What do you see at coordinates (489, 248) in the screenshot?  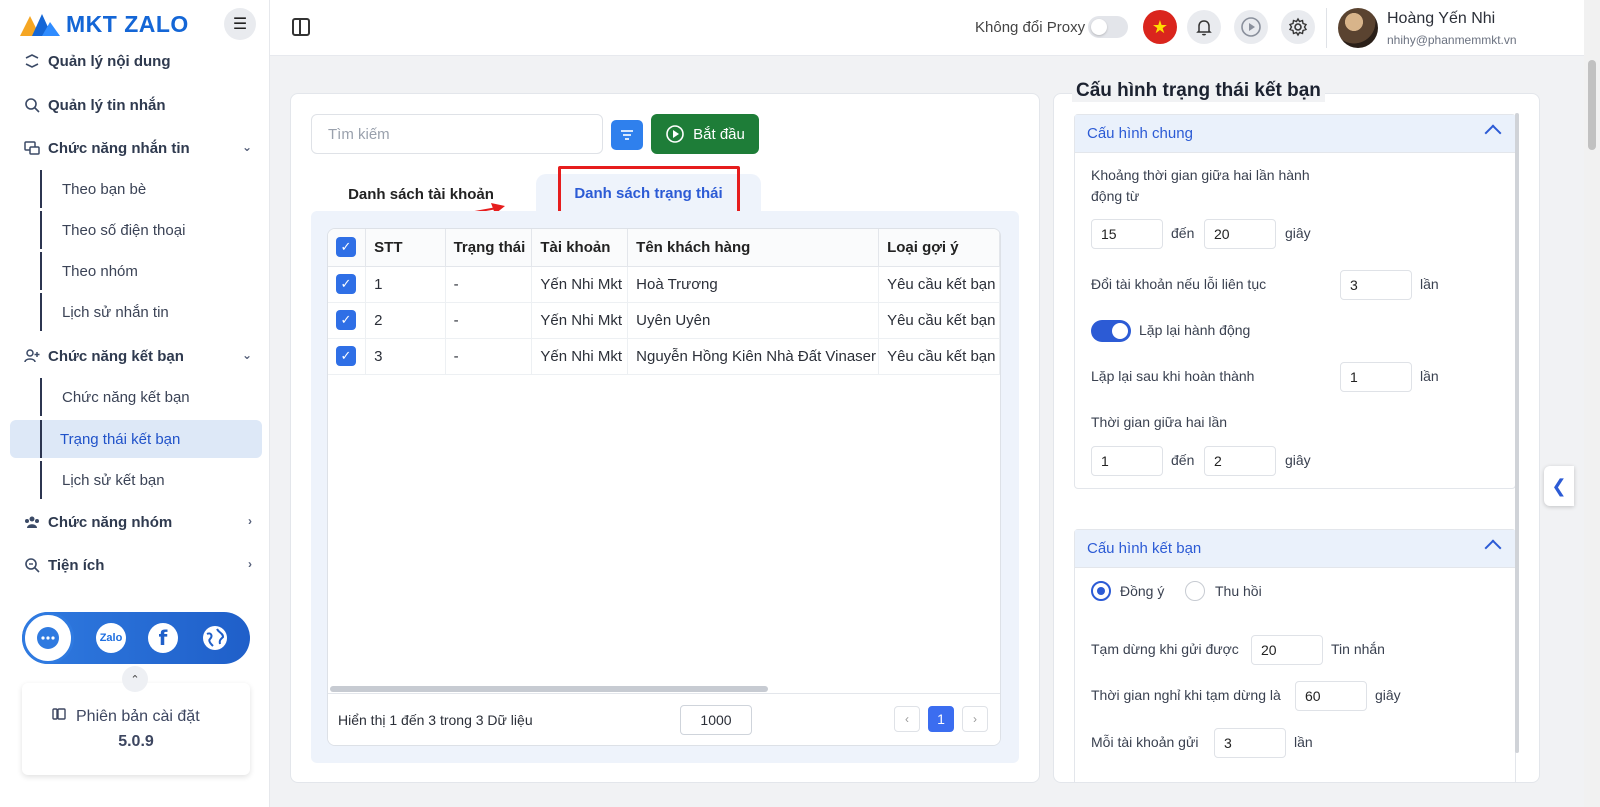 I see `column-header: Trạng thái` at bounding box center [489, 248].